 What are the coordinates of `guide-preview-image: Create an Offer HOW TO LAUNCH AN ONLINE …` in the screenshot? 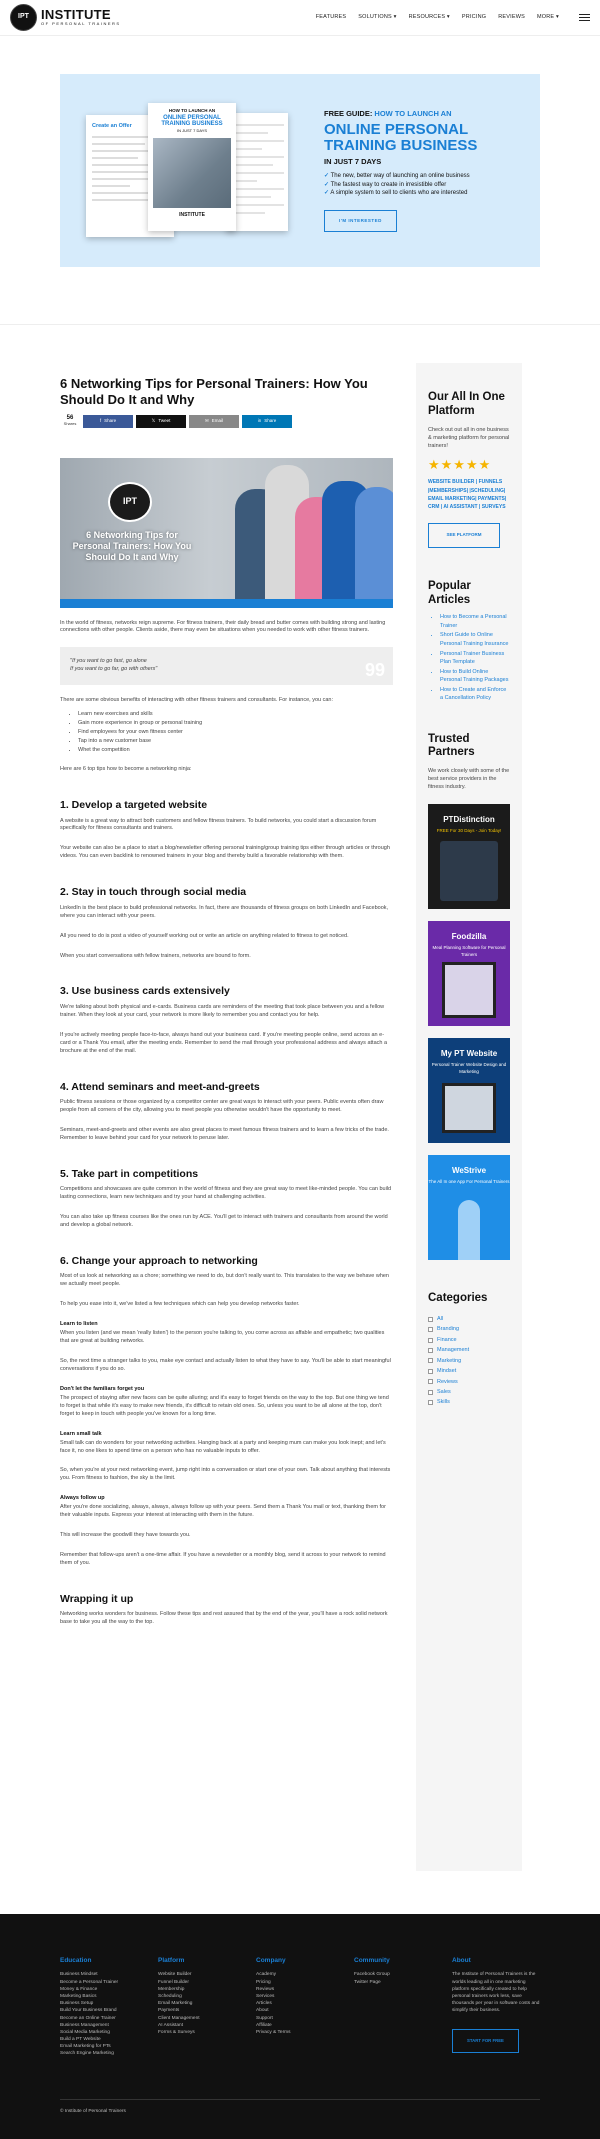 It's located at (187, 170).